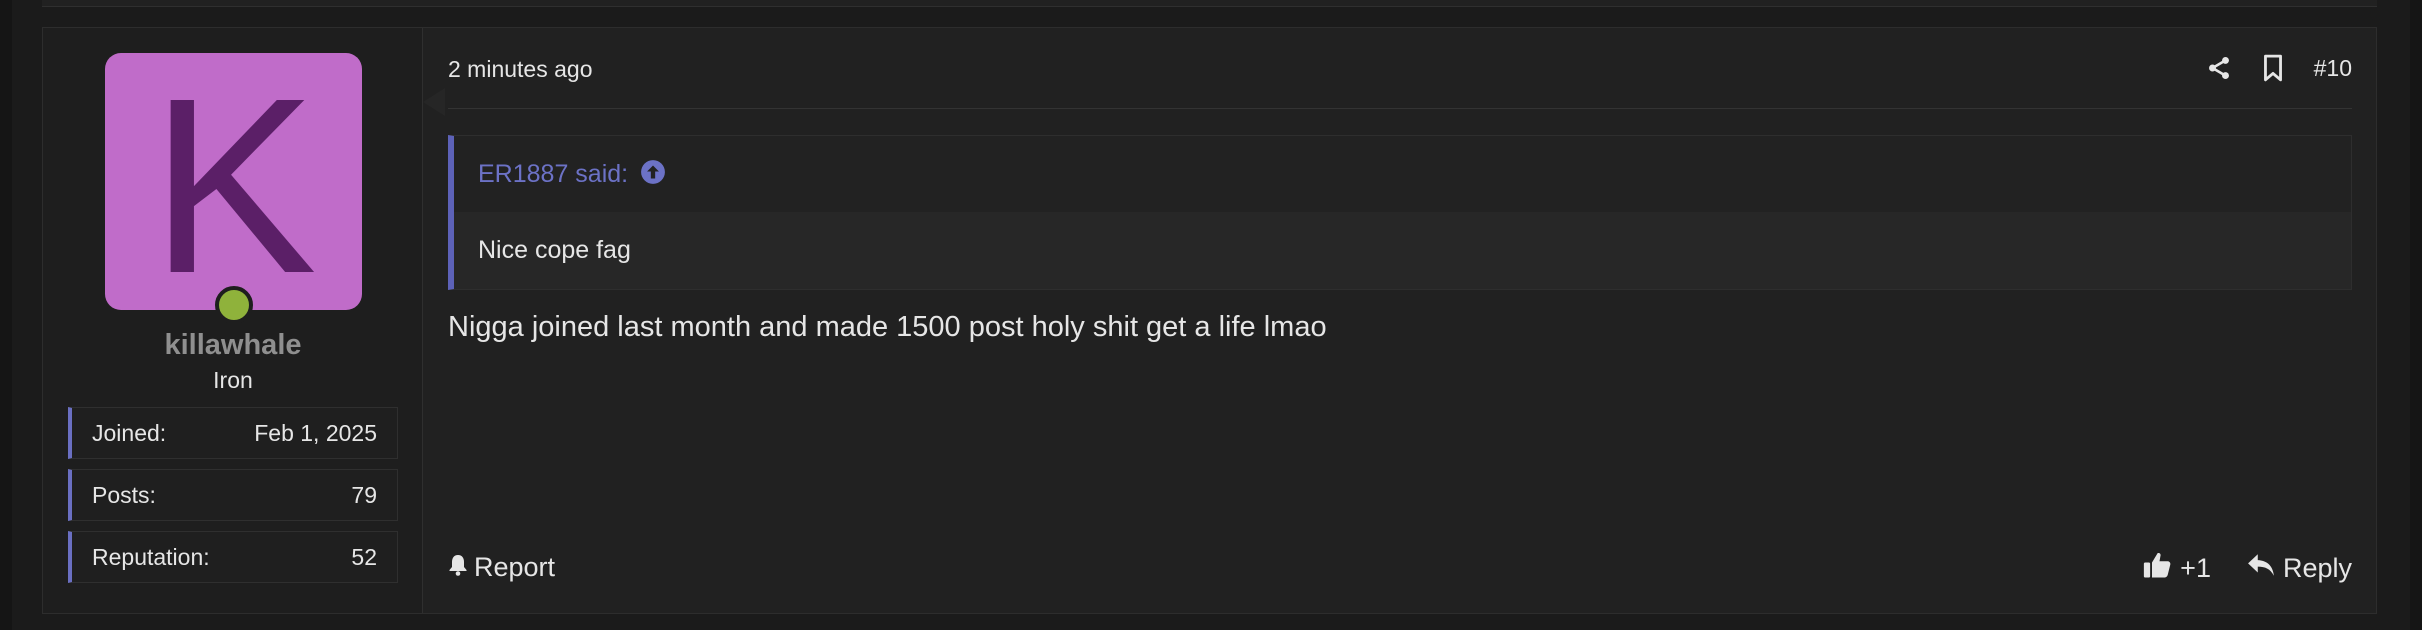 The height and width of the screenshot is (630, 2422). Describe the element at coordinates (233, 433) in the screenshot. I see `stat-joined: Joined: Feb 1, 2025` at that location.